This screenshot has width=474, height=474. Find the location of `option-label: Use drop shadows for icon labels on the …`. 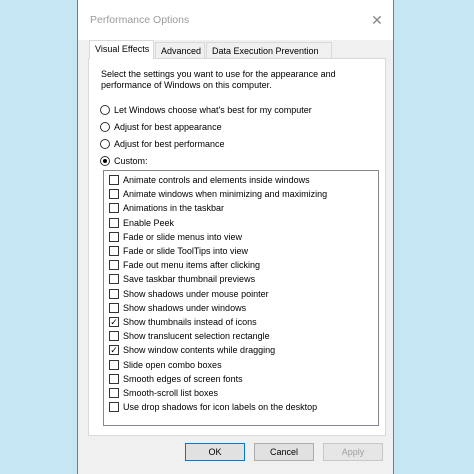

option-label: Use drop shadows for icon labels on the … is located at coordinates (220, 407).